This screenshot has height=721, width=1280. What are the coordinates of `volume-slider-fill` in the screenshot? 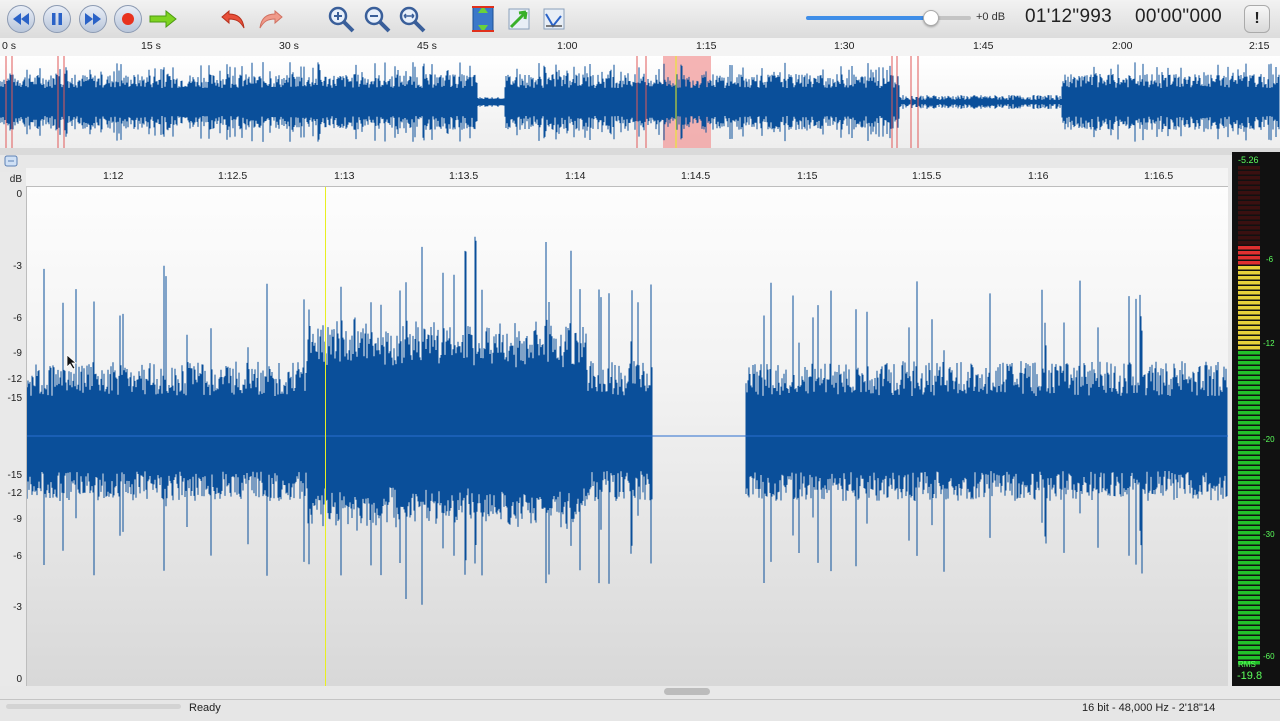 It's located at (868, 18).